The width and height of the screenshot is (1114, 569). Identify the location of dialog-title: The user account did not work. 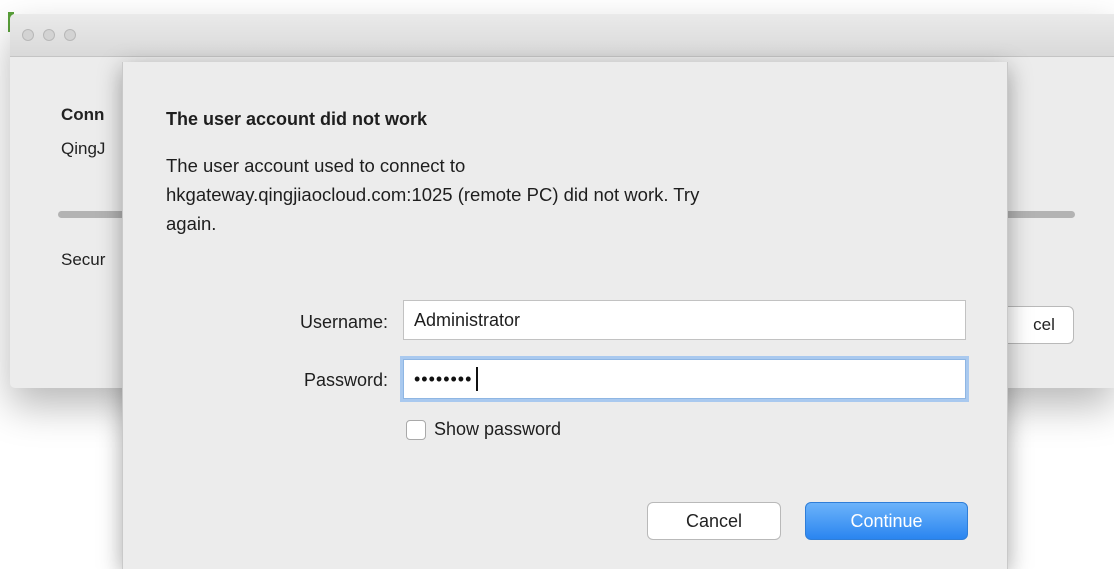
(297, 119).